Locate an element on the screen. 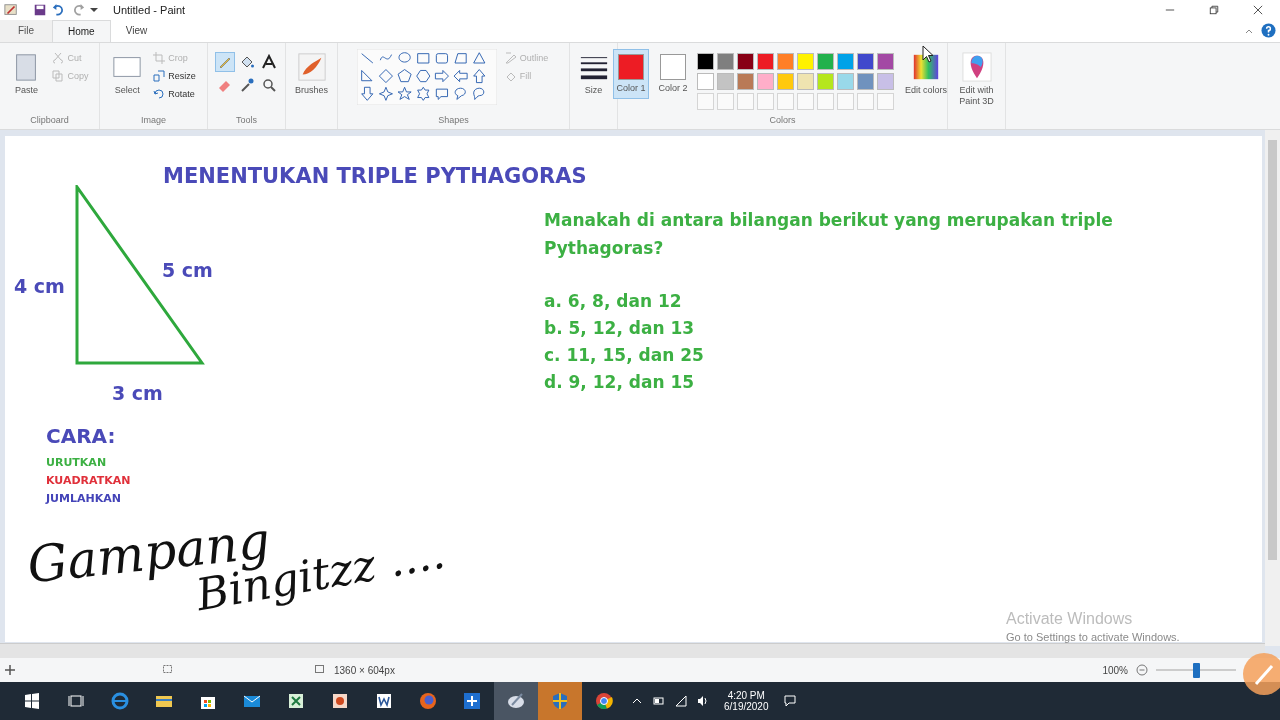  group-label: Image is located at coordinates (153, 121).